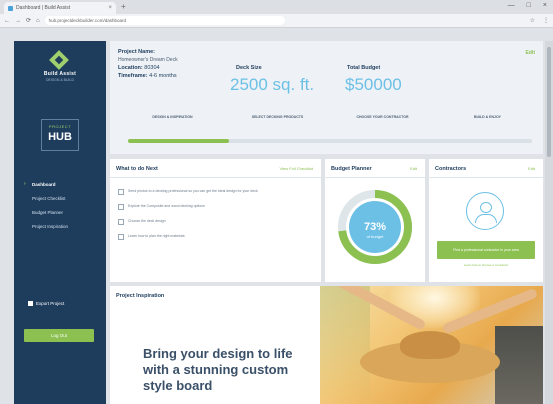 Image resolution: width=553 pixels, height=404 pixels. I want to click on inspiration-title: Project Inspiration, so click(140, 296).